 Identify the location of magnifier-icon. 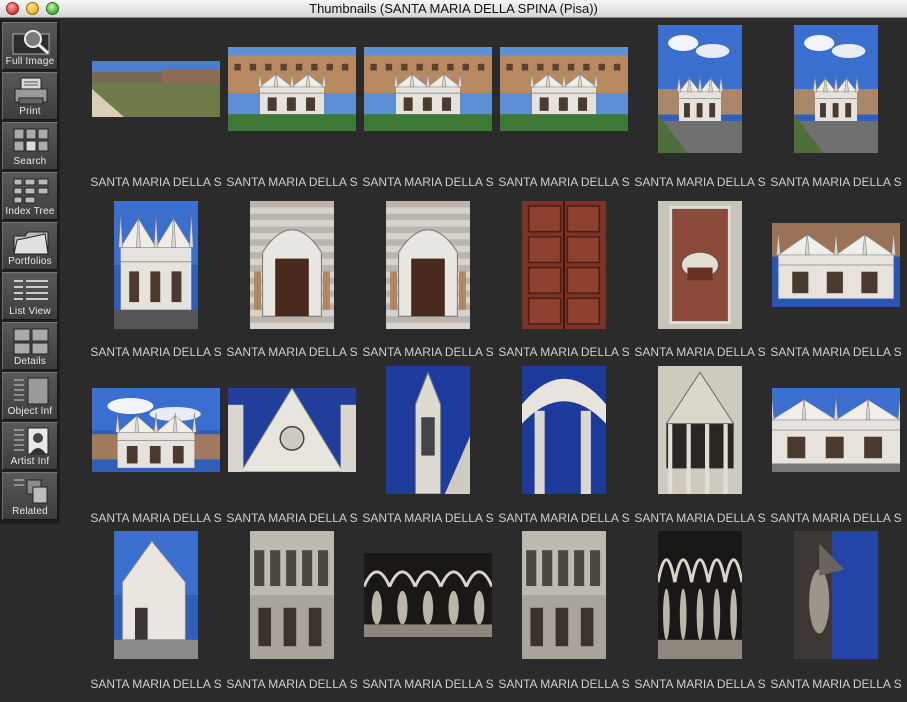
(31, 41).